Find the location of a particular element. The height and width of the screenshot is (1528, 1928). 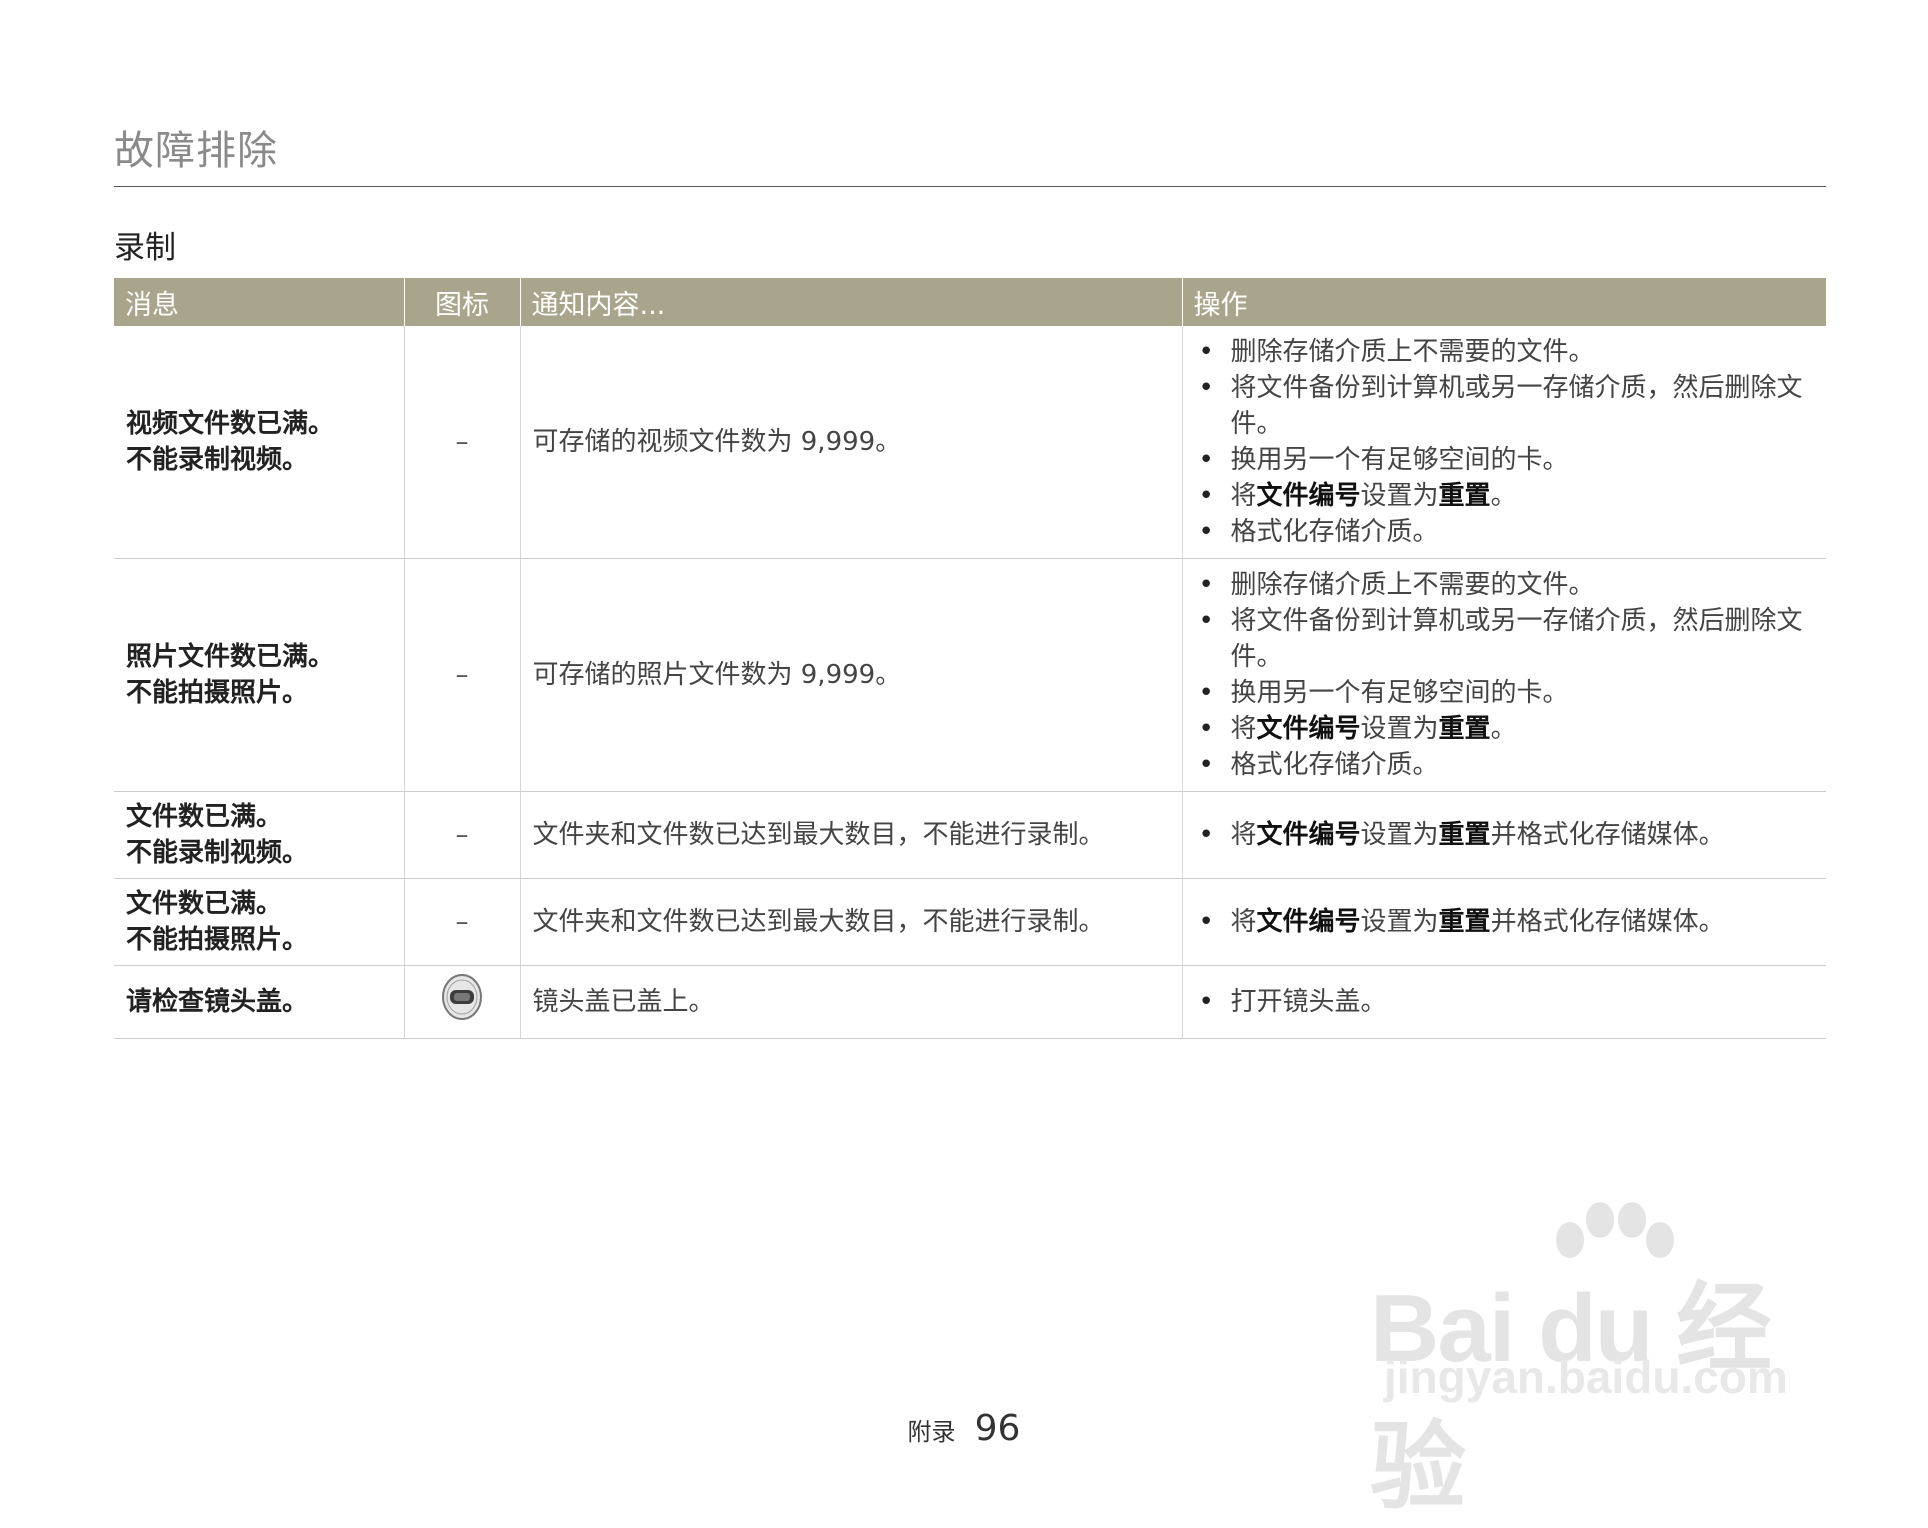

section-title: 录制 is located at coordinates (145, 248).